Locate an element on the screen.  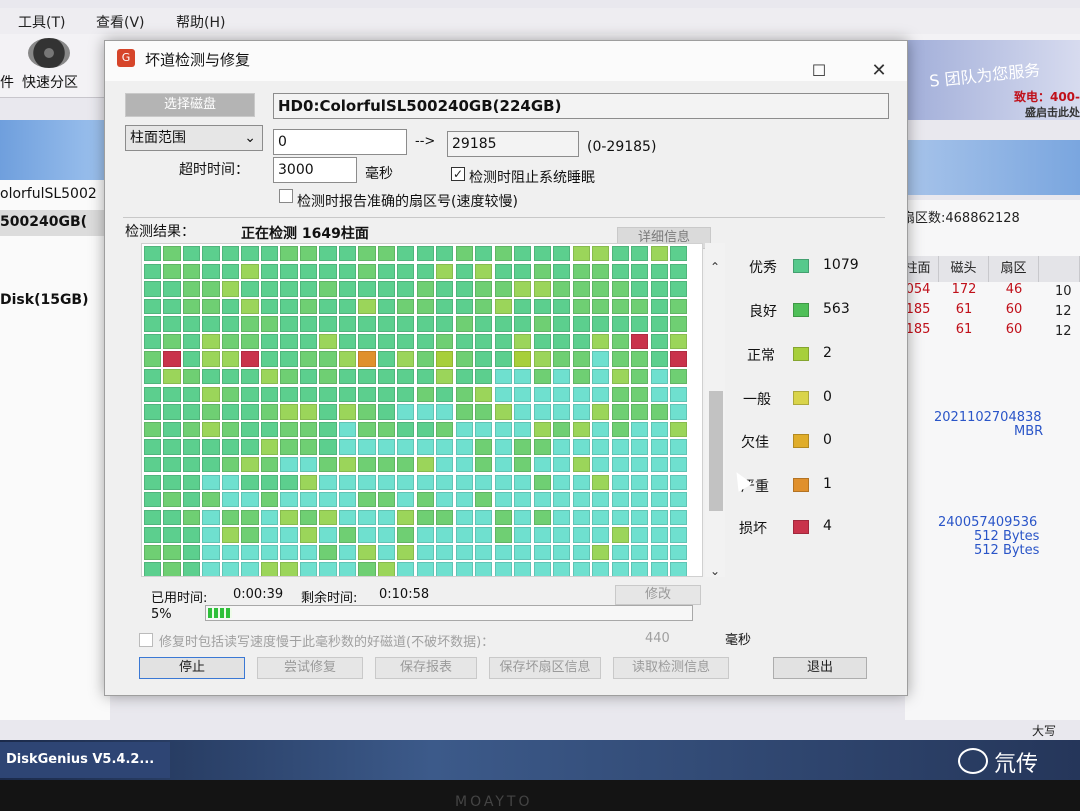
maximize-button: ☐ is located at coordinates (819, 71).